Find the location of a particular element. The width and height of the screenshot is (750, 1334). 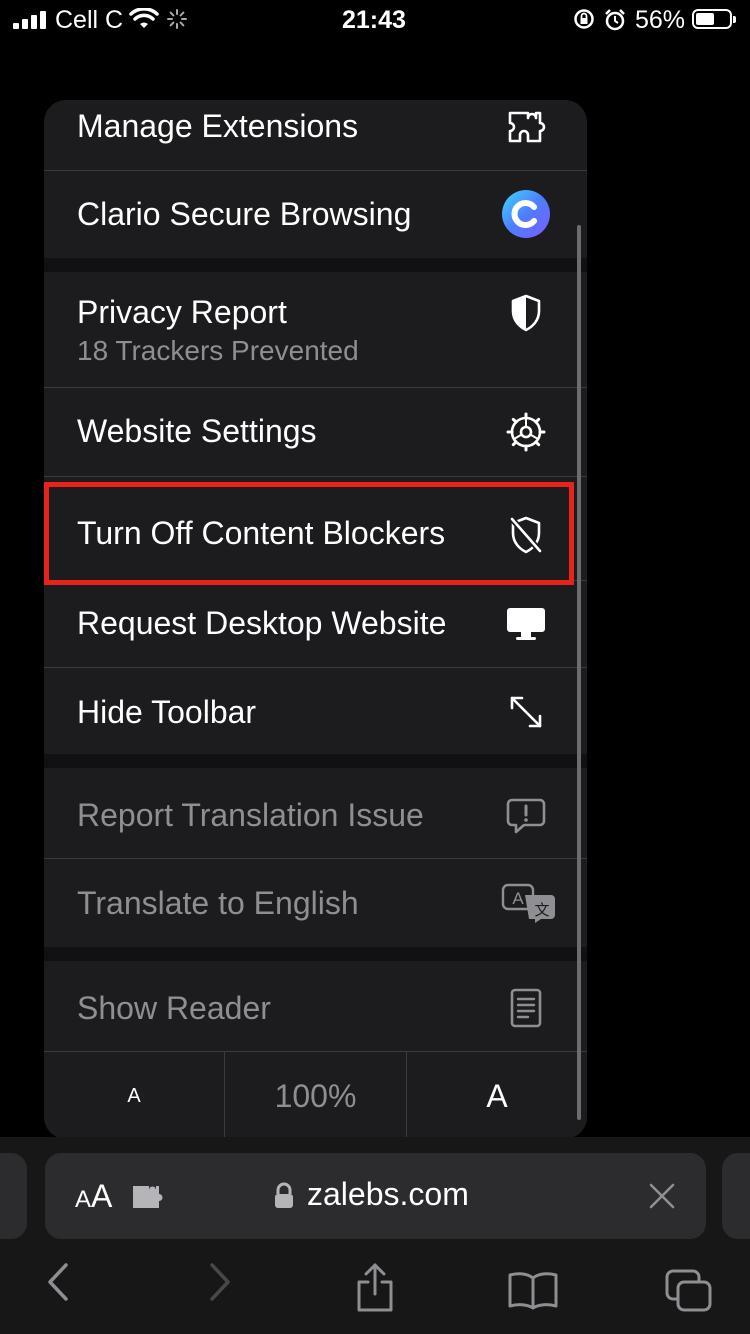

menu-item-label: Translate to English is located at coordinates (218, 903).